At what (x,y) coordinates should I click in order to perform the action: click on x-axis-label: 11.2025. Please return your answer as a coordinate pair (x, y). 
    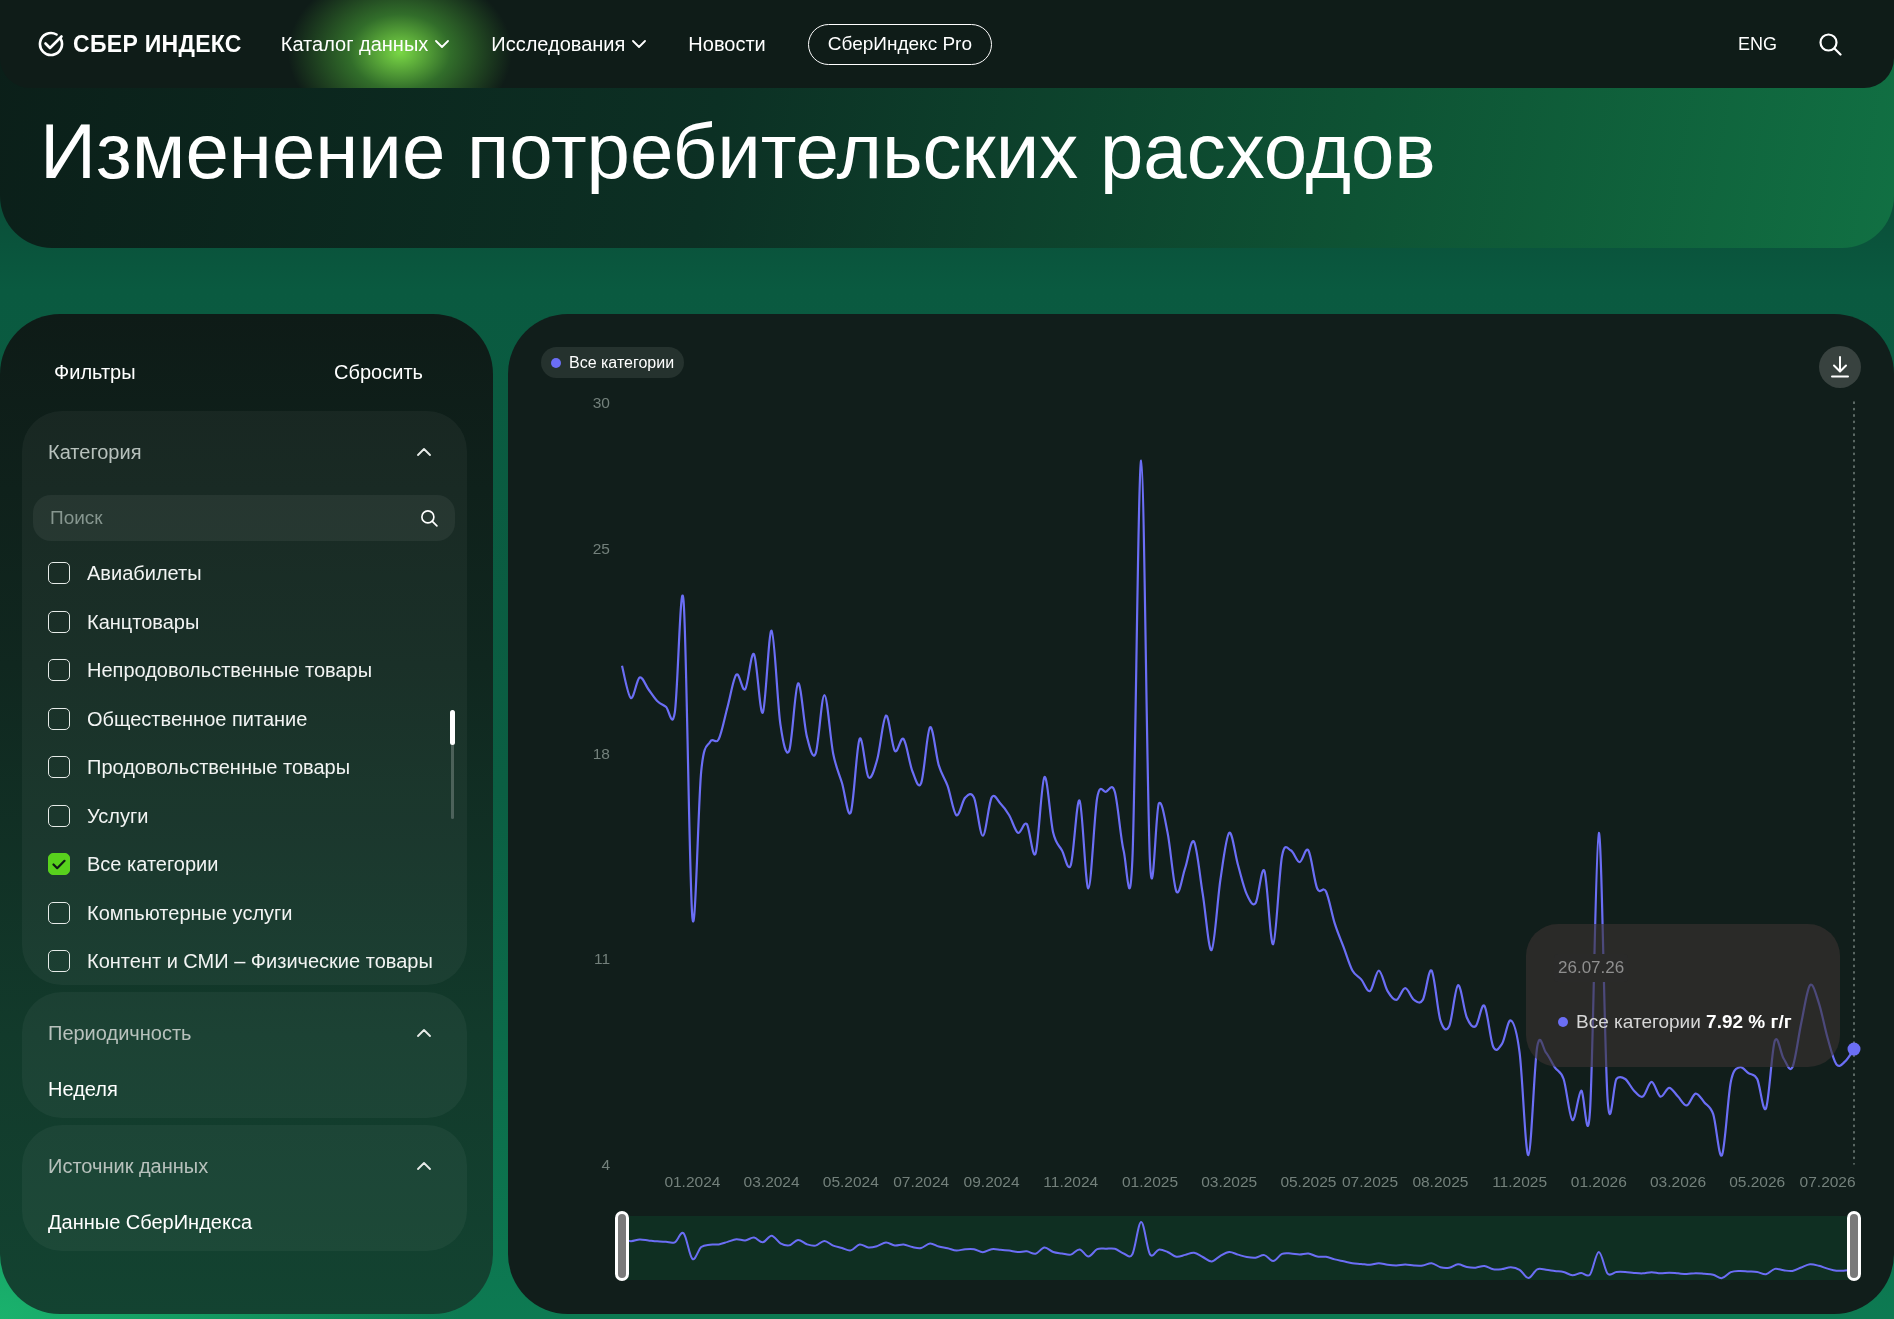
    Looking at the image, I should click on (1520, 1181).